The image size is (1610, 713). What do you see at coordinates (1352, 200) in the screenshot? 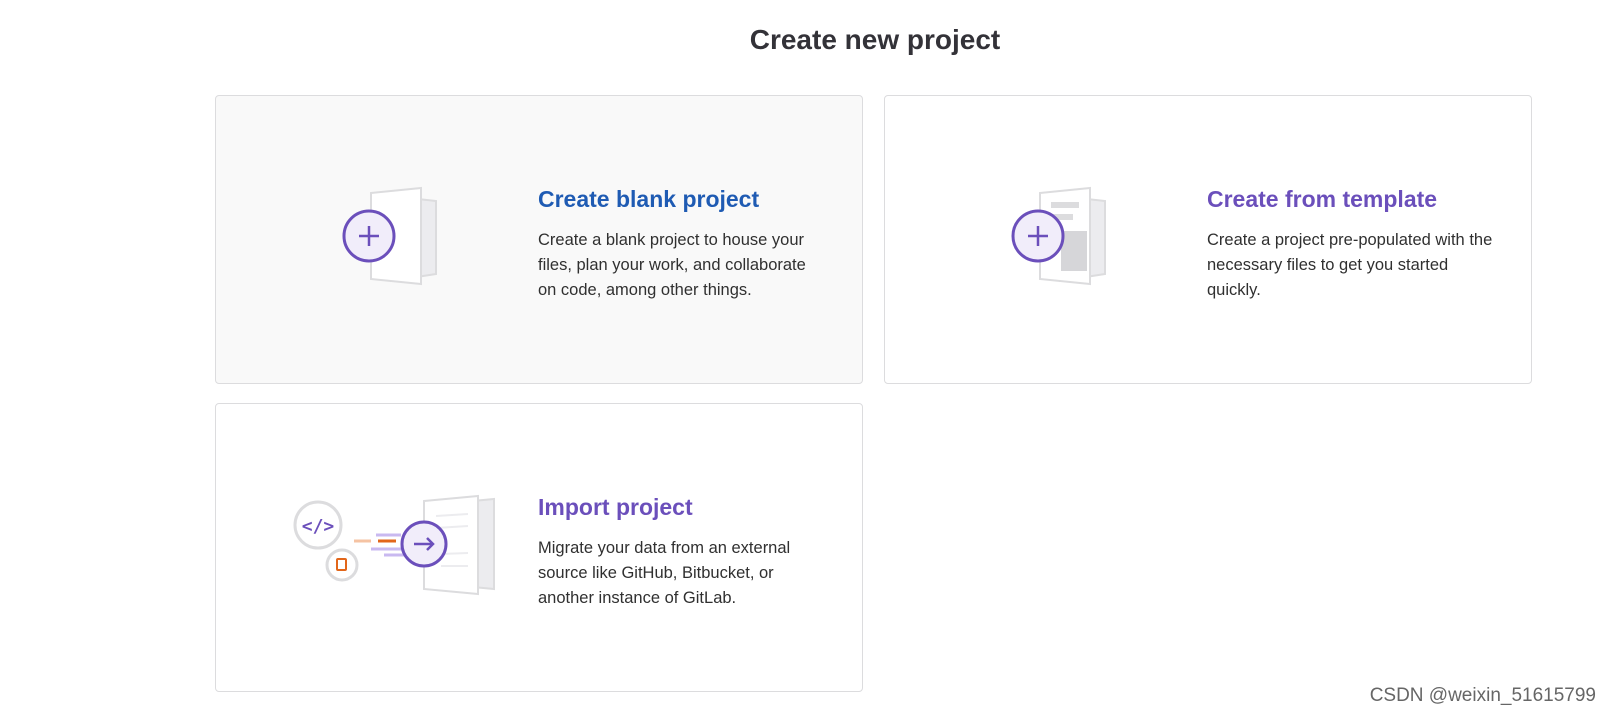
I see `card-title: Create from template` at bounding box center [1352, 200].